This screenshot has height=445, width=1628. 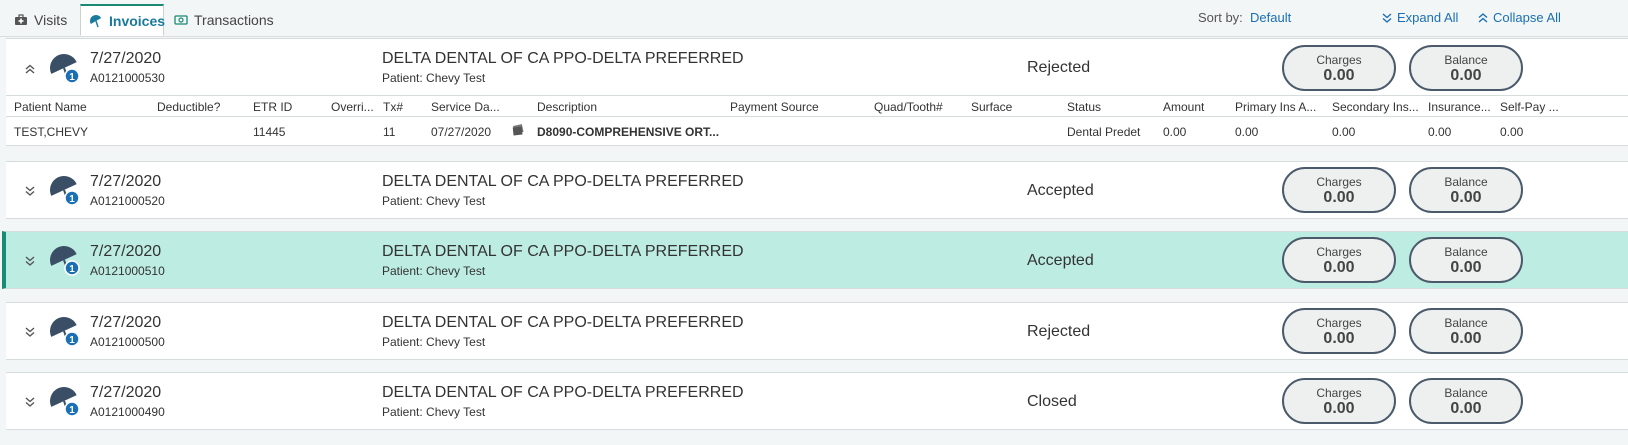 What do you see at coordinates (181, 20) in the screenshot?
I see `cash-icon` at bounding box center [181, 20].